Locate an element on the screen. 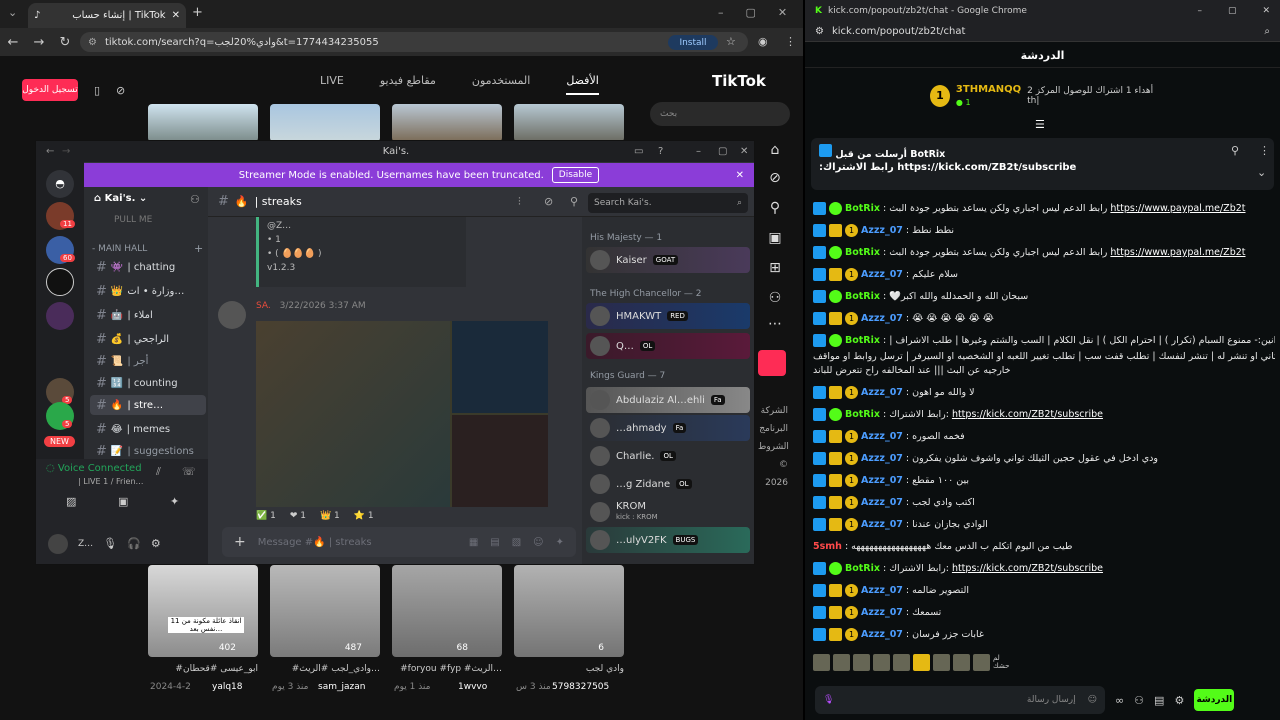 The image size is (1280, 720). post-user: yalq18 is located at coordinates (227, 687).